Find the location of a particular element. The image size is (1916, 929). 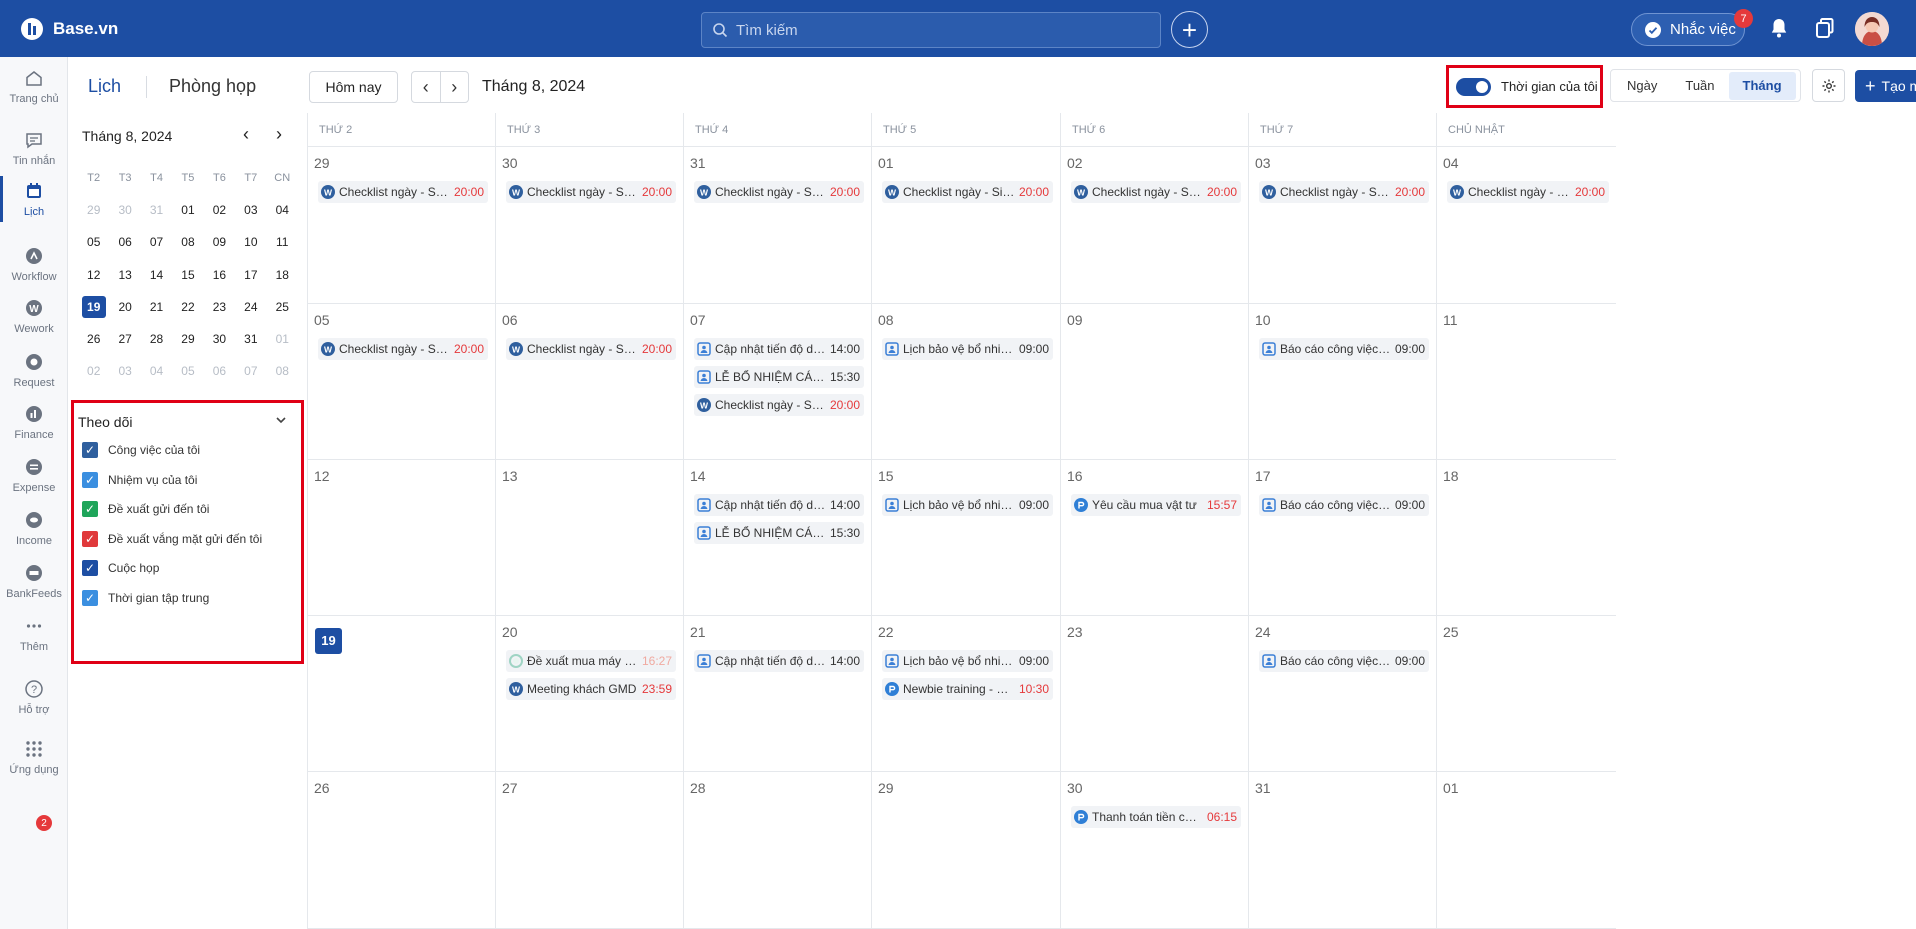

day-number: 24 is located at coordinates (1263, 632).